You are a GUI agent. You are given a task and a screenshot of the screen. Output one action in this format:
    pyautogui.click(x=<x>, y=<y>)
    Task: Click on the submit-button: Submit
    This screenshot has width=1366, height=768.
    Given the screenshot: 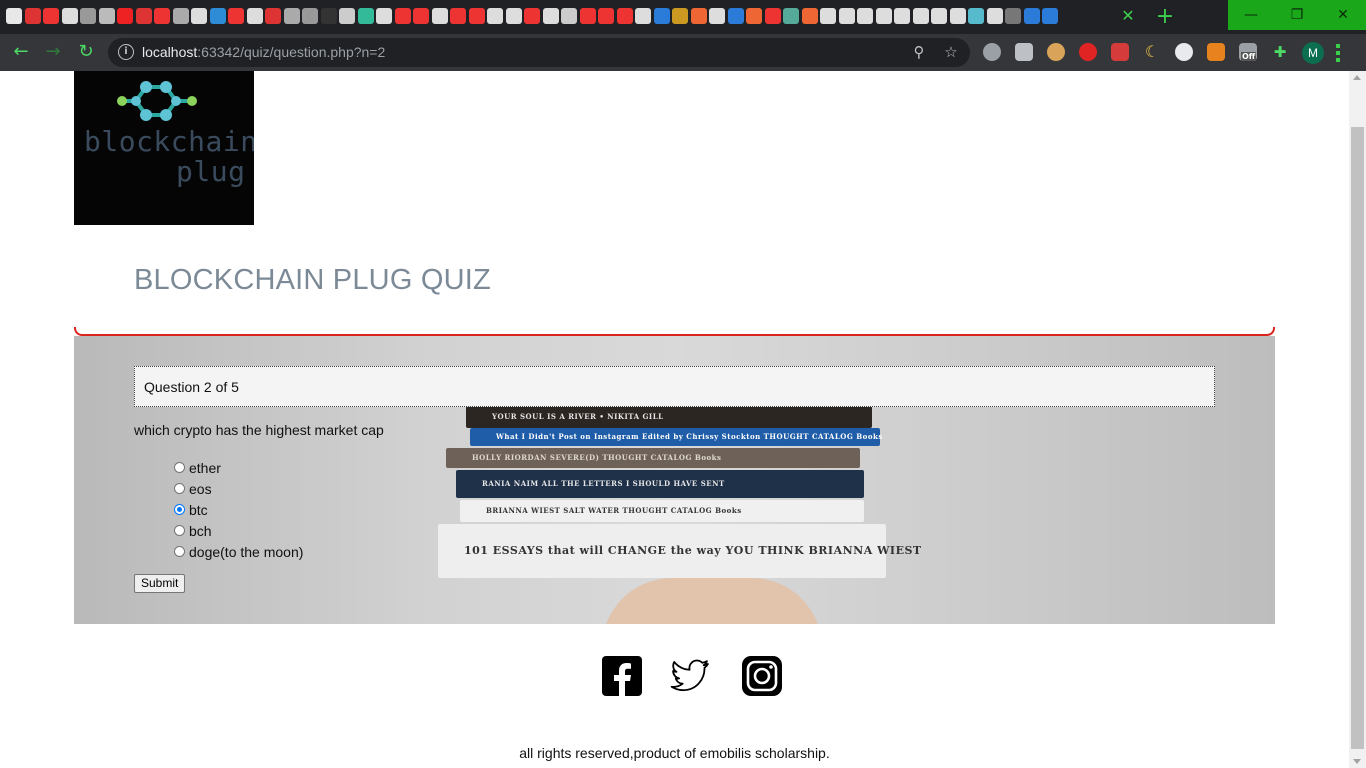 What is the action you would take?
    pyautogui.click(x=160, y=583)
    